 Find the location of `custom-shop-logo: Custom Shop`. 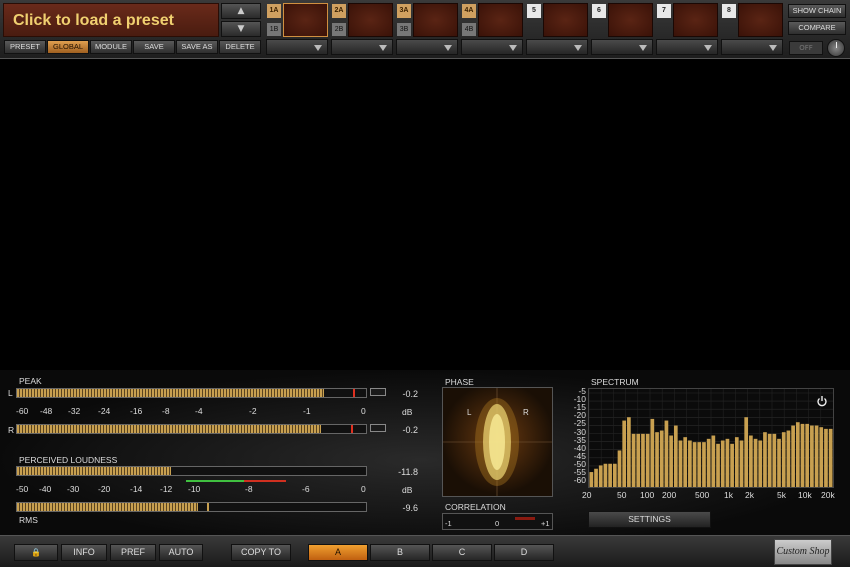

custom-shop-logo: Custom Shop is located at coordinates (803, 552).